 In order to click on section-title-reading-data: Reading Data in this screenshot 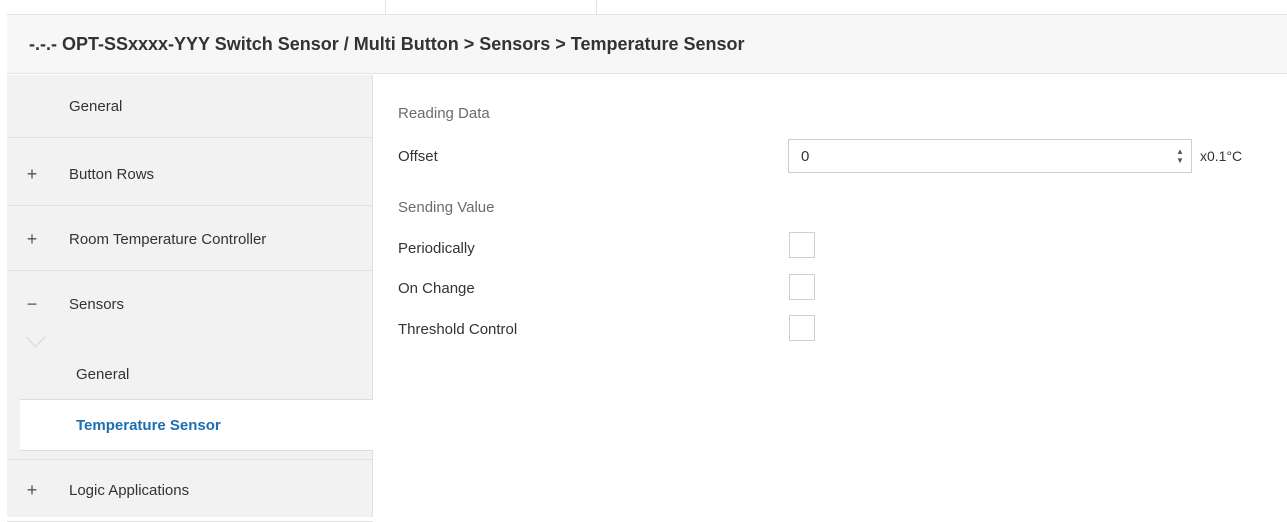, I will do `click(444, 113)`.